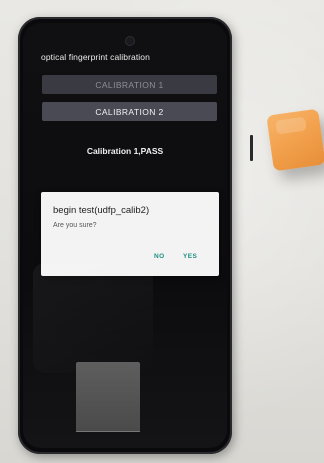 Image resolution: width=324 pixels, height=463 pixels. Describe the element at coordinates (190, 256) in the screenshot. I see `dialog-yes-button: YES` at that location.